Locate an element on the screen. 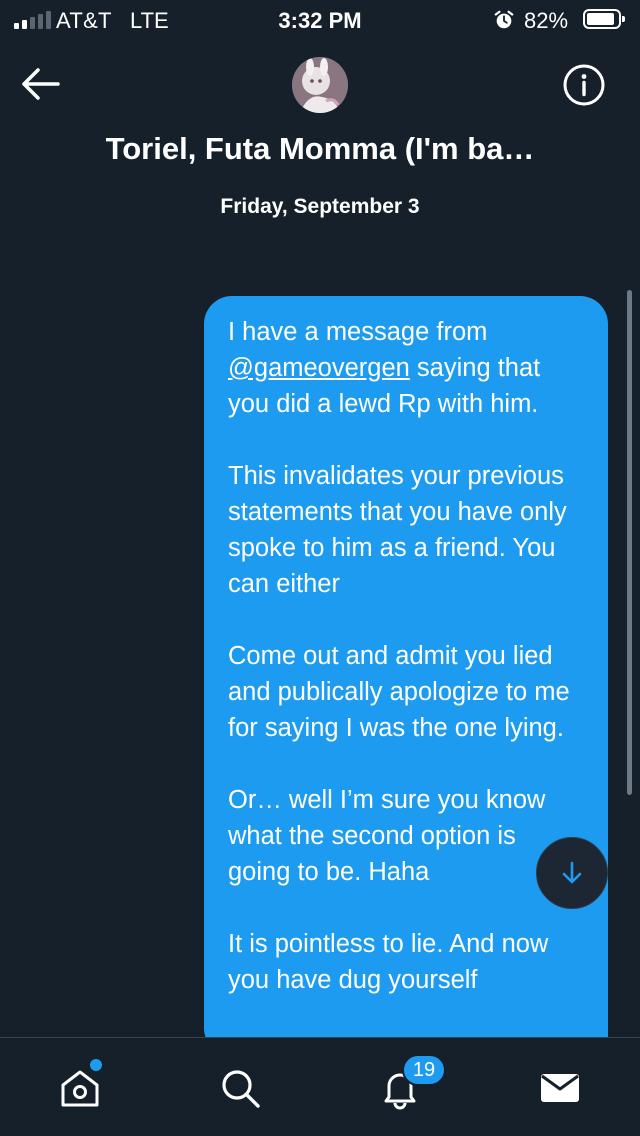 The width and height of the screenshot is (640, 1136). arrow-down-icon is located at coordinates (572, 872).